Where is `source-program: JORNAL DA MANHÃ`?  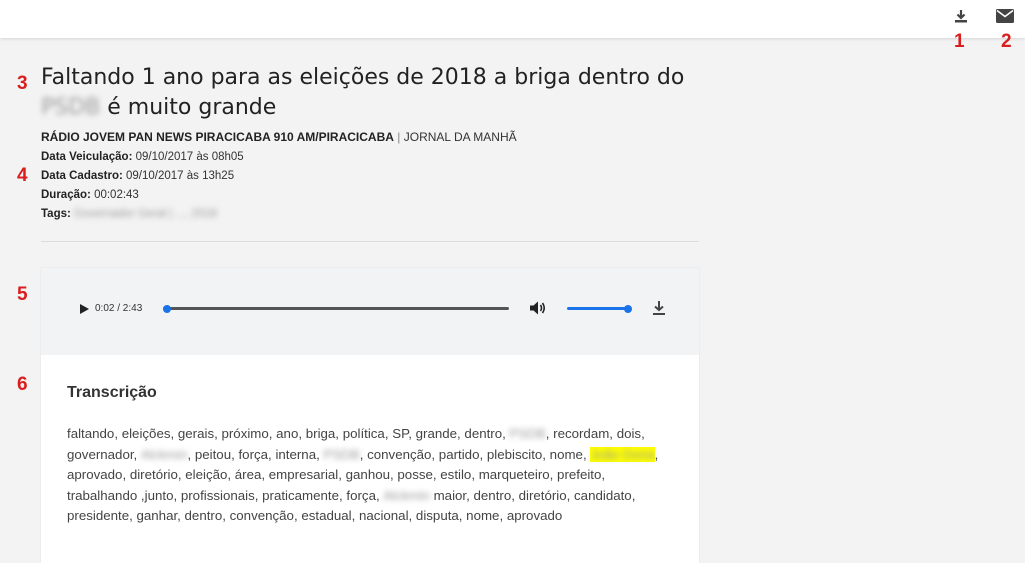 source-program: JORNAL DA MANHÃ is located at coordinates (460, 137).